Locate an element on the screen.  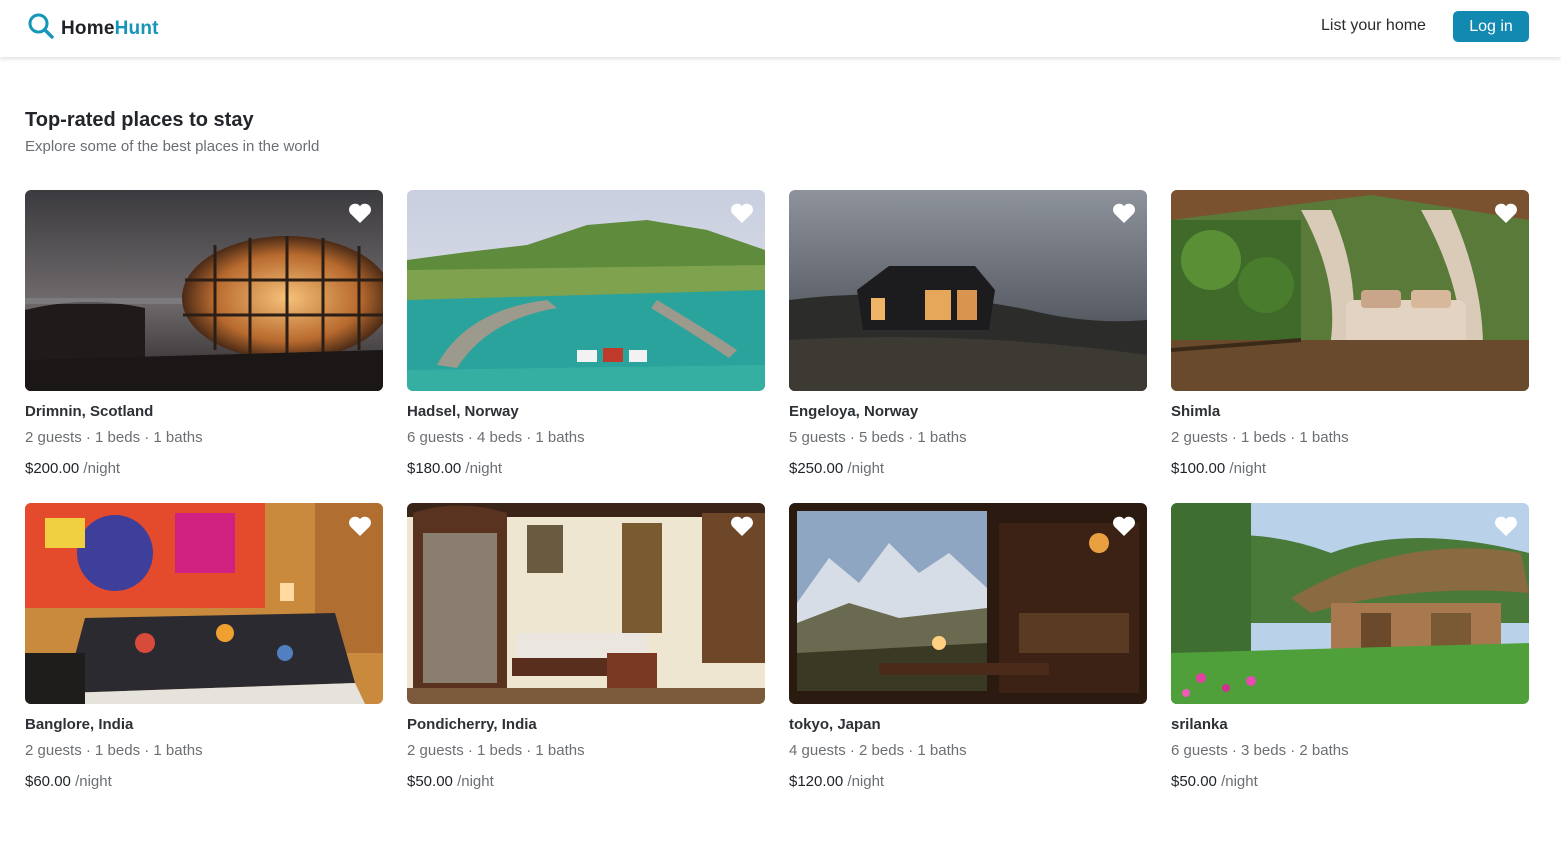
listing-name: tokyo, Japan is located at coordinates (835, 724).